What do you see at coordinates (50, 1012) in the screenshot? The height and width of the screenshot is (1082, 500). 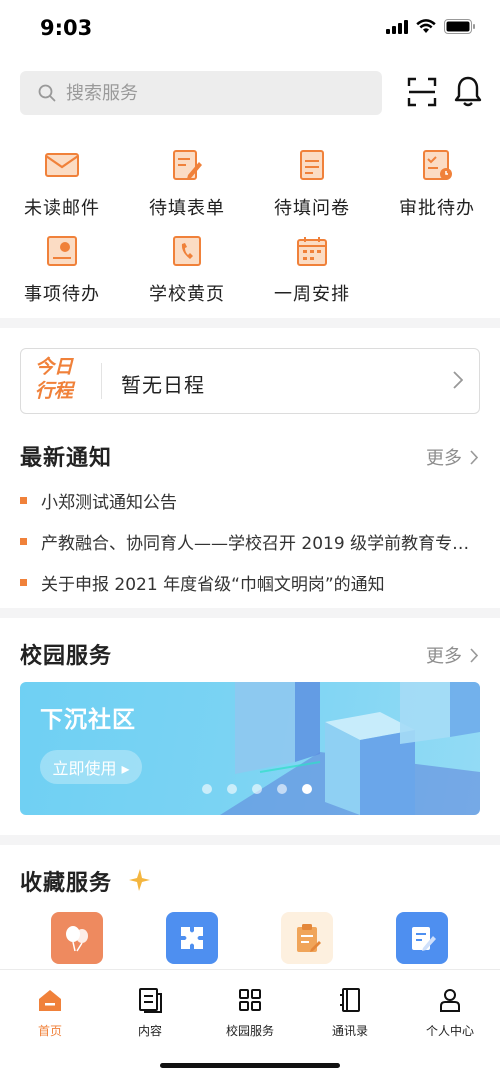 I see `tab-home: 首页` at bounding box center [50, 1012].